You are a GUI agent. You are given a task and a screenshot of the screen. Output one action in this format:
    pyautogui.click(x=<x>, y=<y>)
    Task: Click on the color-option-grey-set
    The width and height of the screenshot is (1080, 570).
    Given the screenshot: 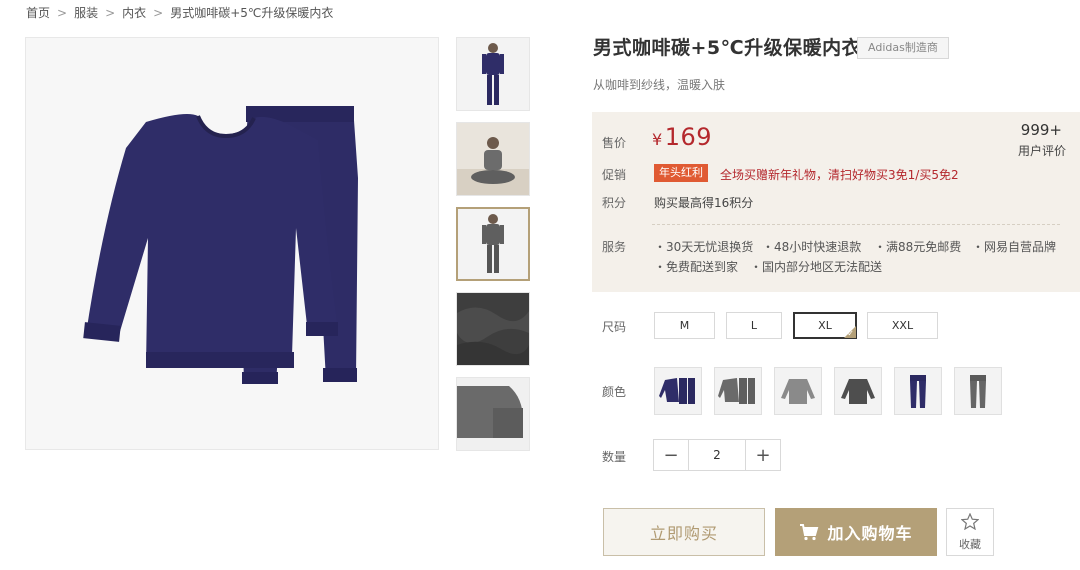 What is the action you would take?
    pyautogui.click(x=738, y=391)
    